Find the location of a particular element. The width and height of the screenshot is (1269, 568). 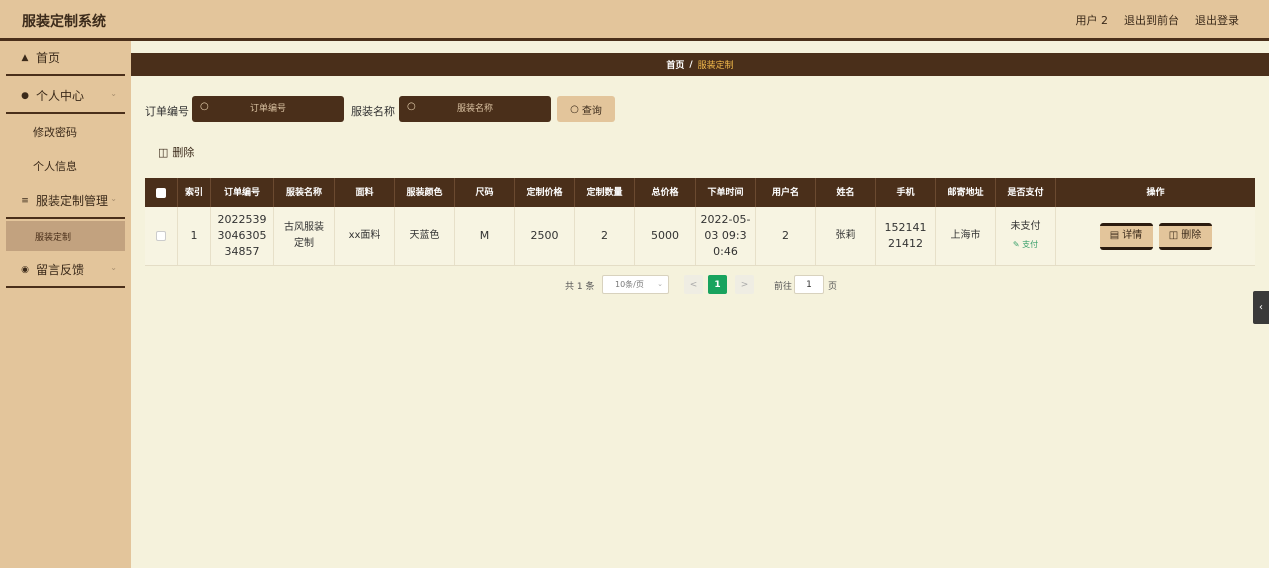

cell-realname: 张莉 is located at coordinates (846, 236).